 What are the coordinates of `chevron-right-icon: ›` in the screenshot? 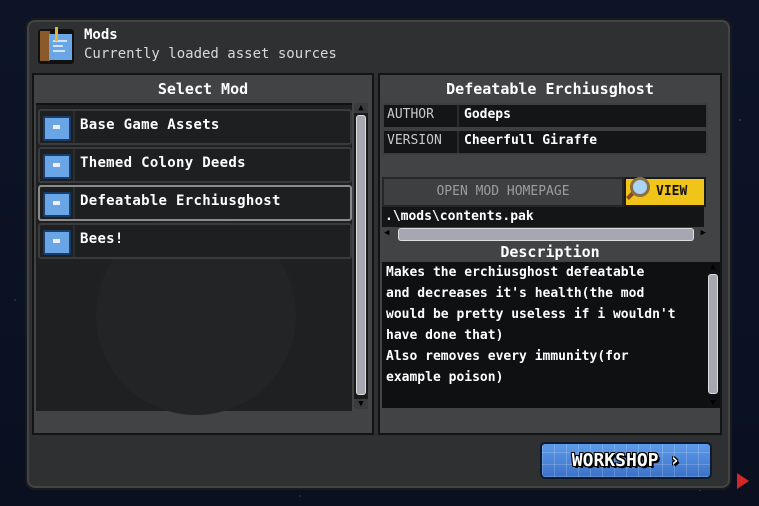 It's located at (675, 460).